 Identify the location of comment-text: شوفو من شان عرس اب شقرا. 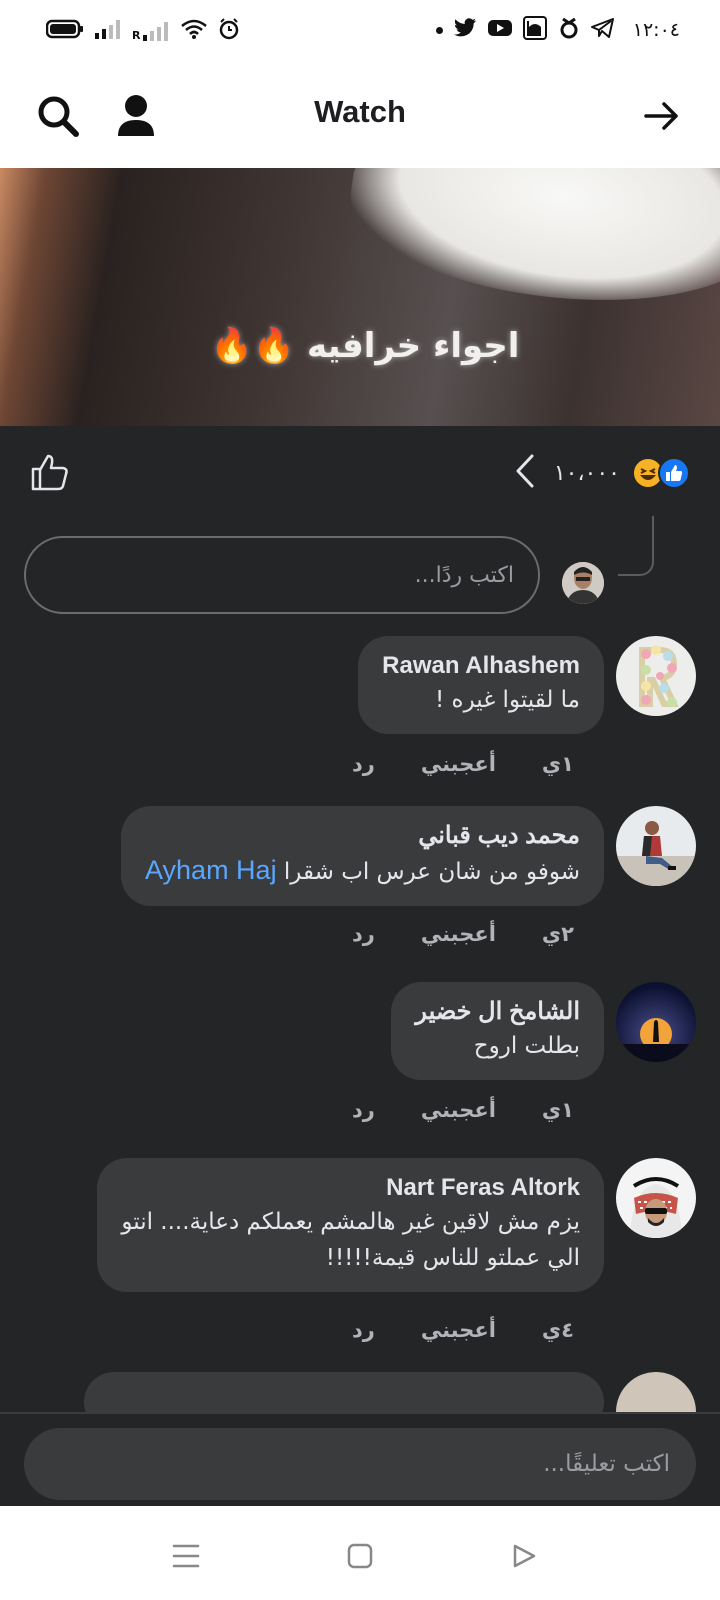
(431, 872).